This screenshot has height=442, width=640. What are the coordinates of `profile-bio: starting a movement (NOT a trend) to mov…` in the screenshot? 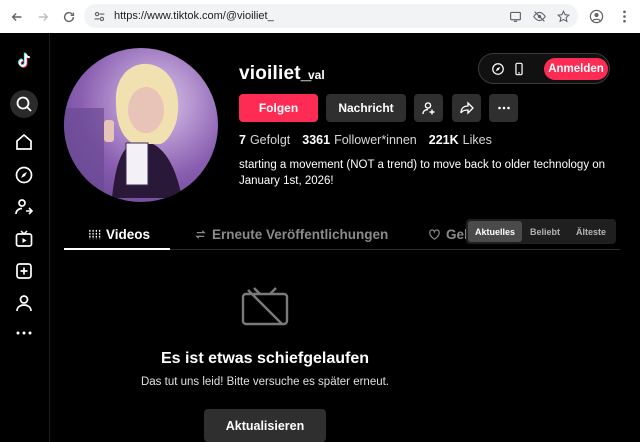 It's located at (422, 173).